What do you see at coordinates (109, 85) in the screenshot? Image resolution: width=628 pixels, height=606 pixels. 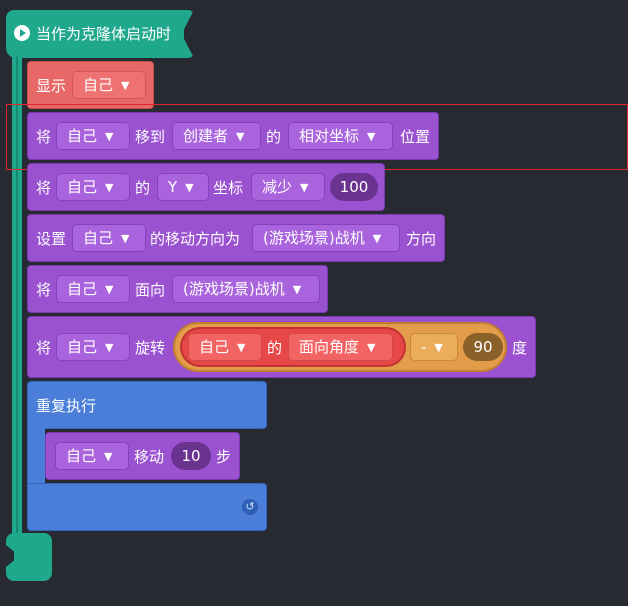 I see `show-target-dropdown: 自己 ▼` at bounding box center [109, 85].